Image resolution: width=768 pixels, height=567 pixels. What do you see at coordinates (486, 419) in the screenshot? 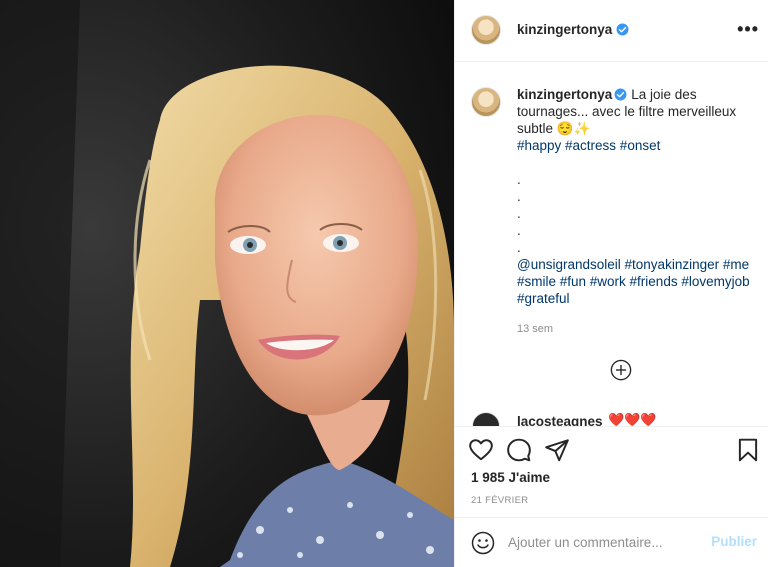
I see `commenter-avatar` at bounding box center [486, 419].